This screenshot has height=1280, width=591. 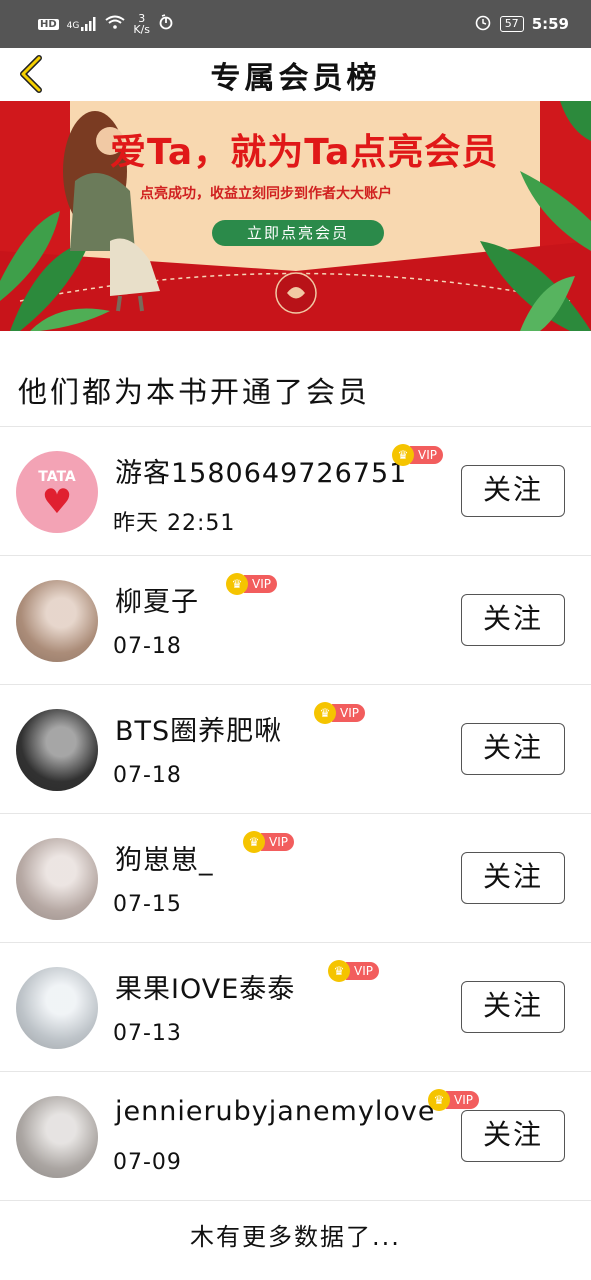 I want to click on member-name: 游客1580649726751, so click(x=261, y=470).